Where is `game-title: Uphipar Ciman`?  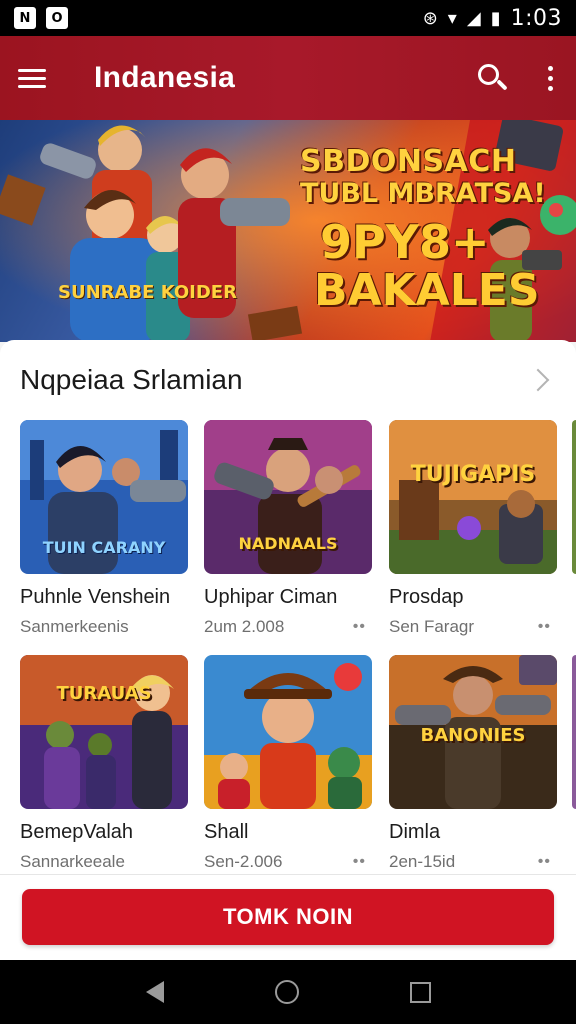
game-title: Uphipar Ciman is located at coordinates (271, 597).